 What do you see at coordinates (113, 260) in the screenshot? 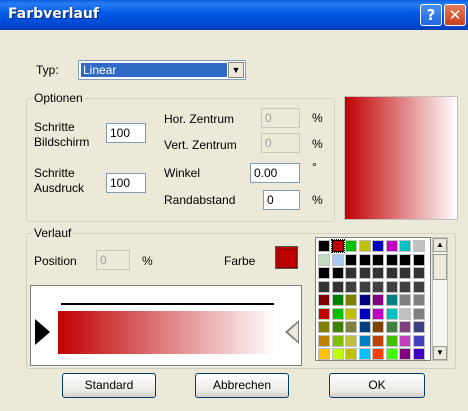
I see `position-field: 0` at bounding box center [113, 260].